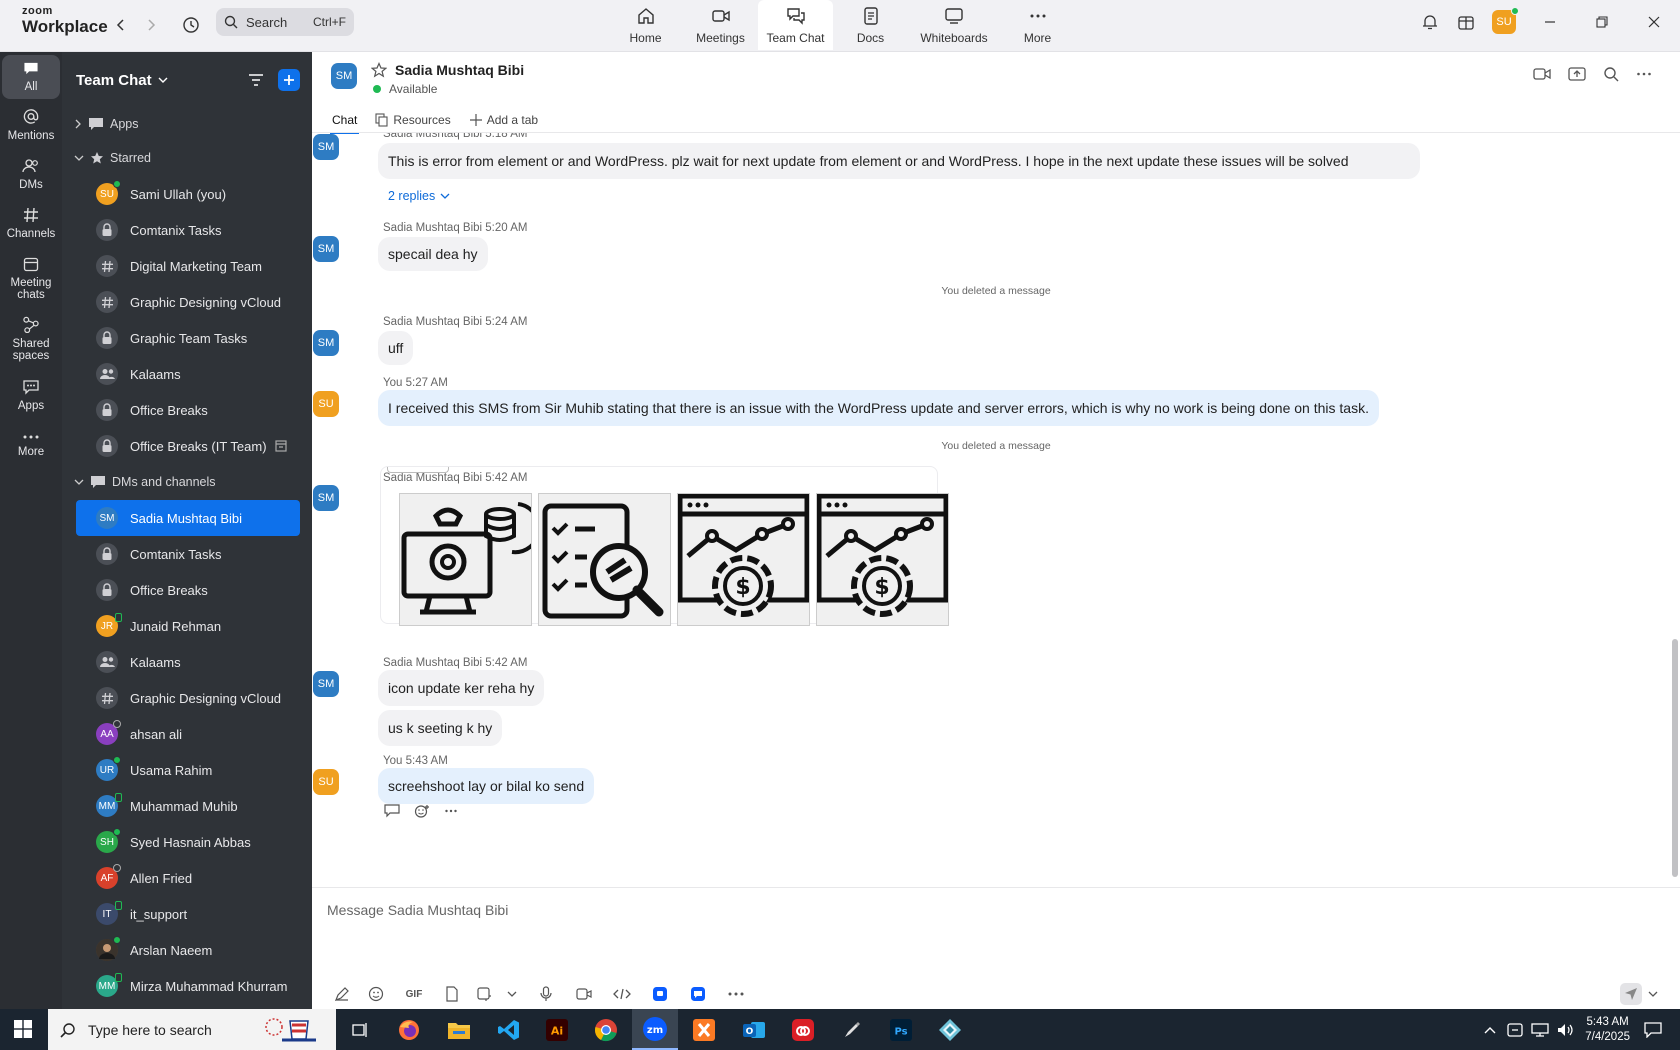 The width and height of the screenshot is (1680, 1050). What do you see at coordinates (187, 158) in the screenshot?
I see `section-starred: Starred` at bounding box center [187, 158].